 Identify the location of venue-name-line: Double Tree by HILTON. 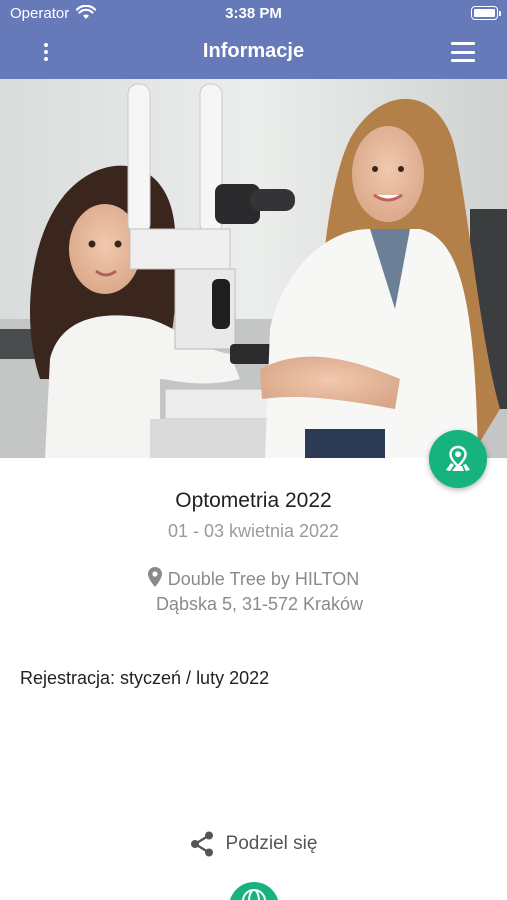
(253, 579).